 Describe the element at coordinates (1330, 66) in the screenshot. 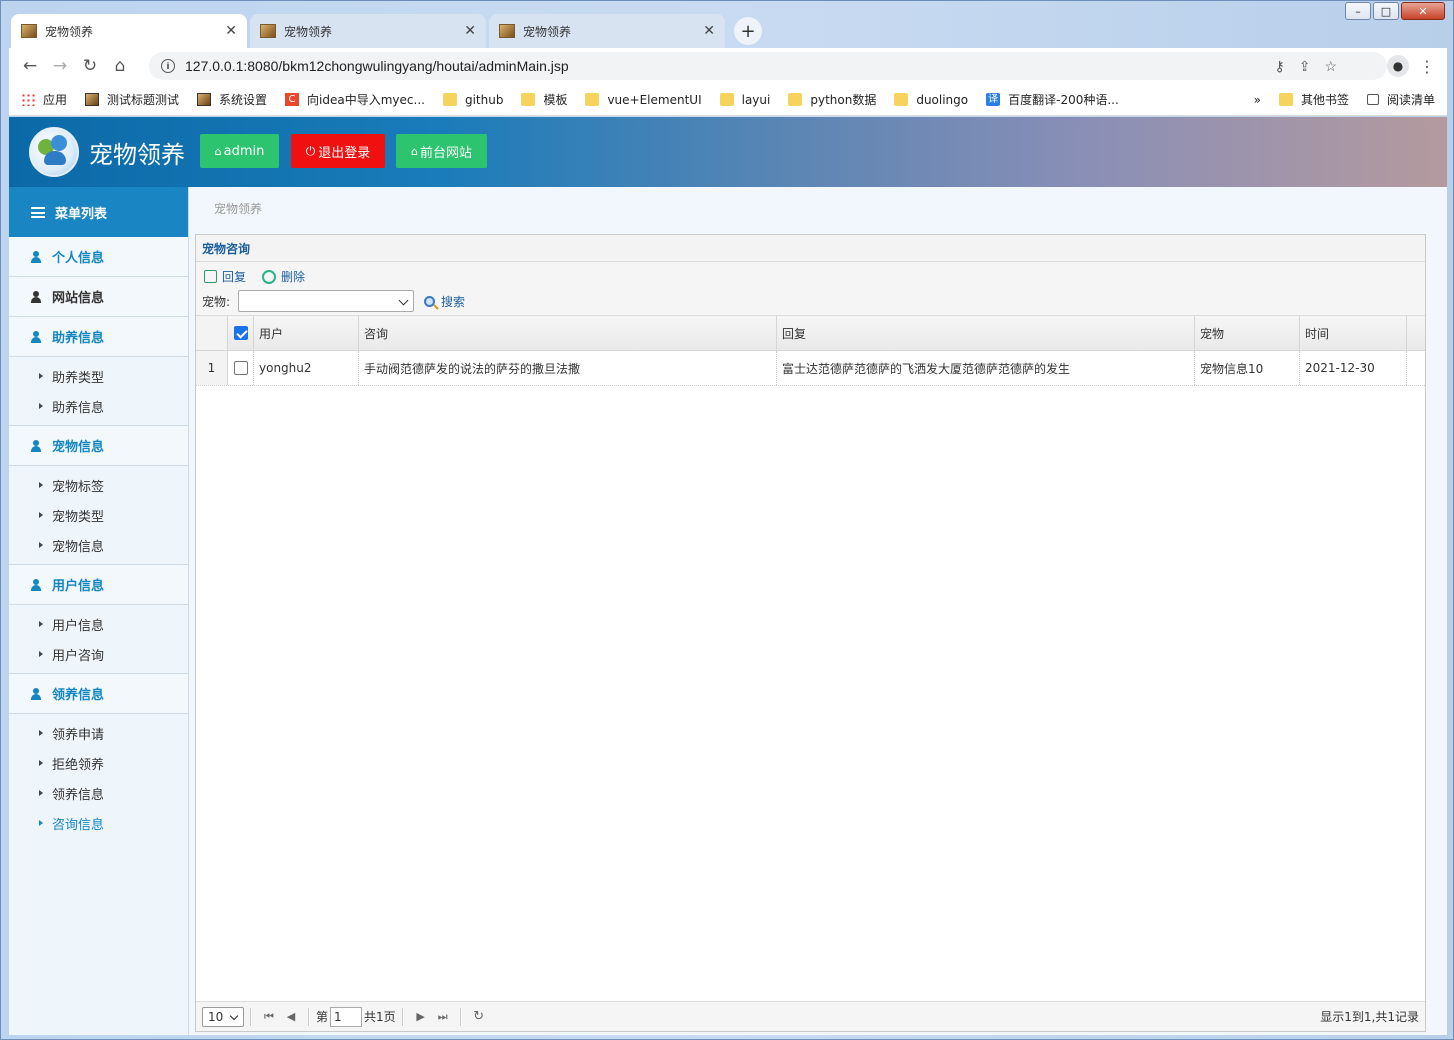

I see `star-icon: ☆` at that location.